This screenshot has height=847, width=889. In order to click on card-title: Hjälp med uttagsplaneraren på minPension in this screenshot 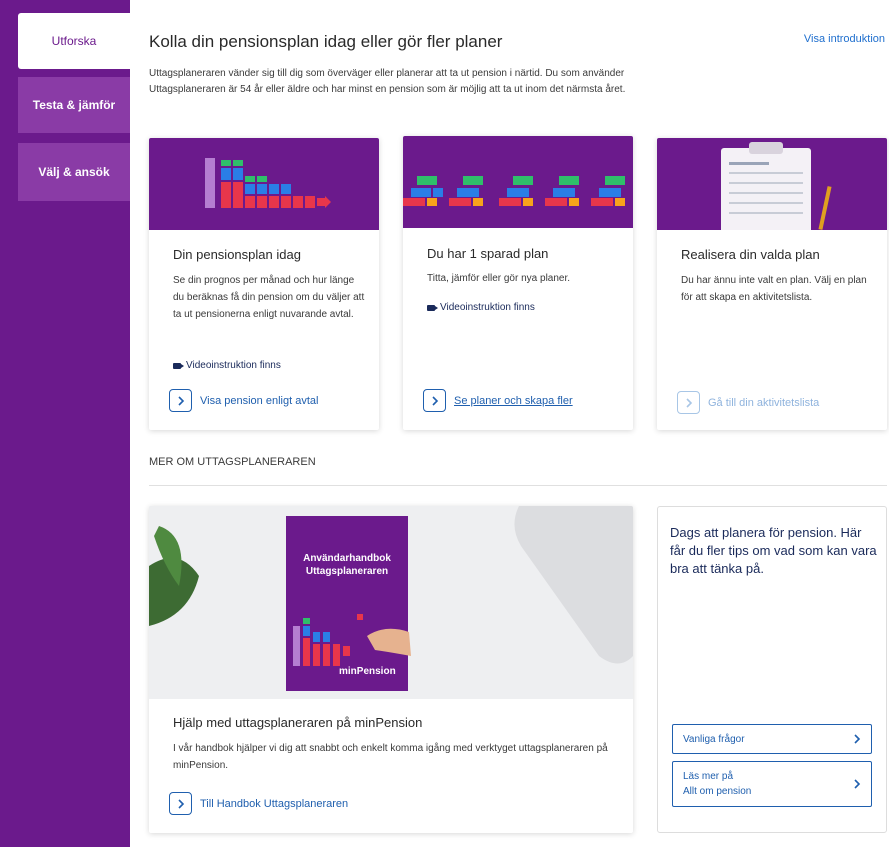, I will do `click(298, 722)`.